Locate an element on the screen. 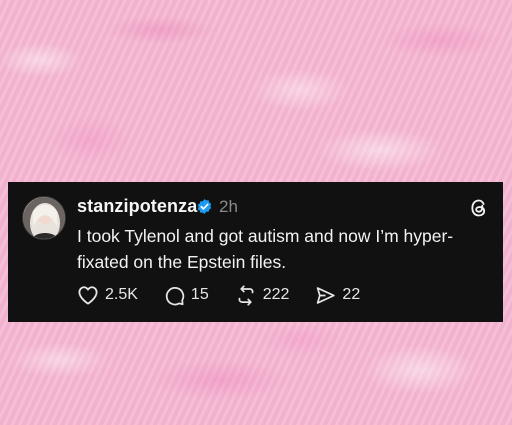 This screenshot has width=512, height=425. comment-icon is located at coordinates (175, 295).